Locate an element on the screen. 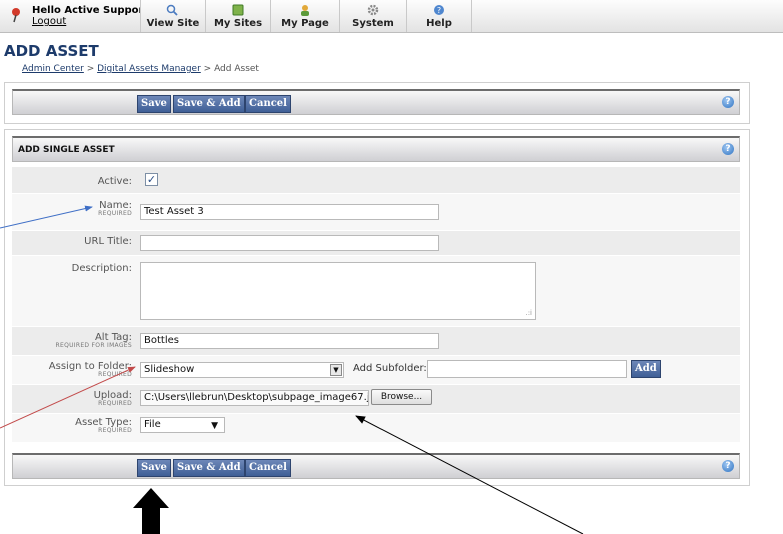 This screenshot has height=534, width=783. blue-annotation-arrow is located at coordinates (46, 217).